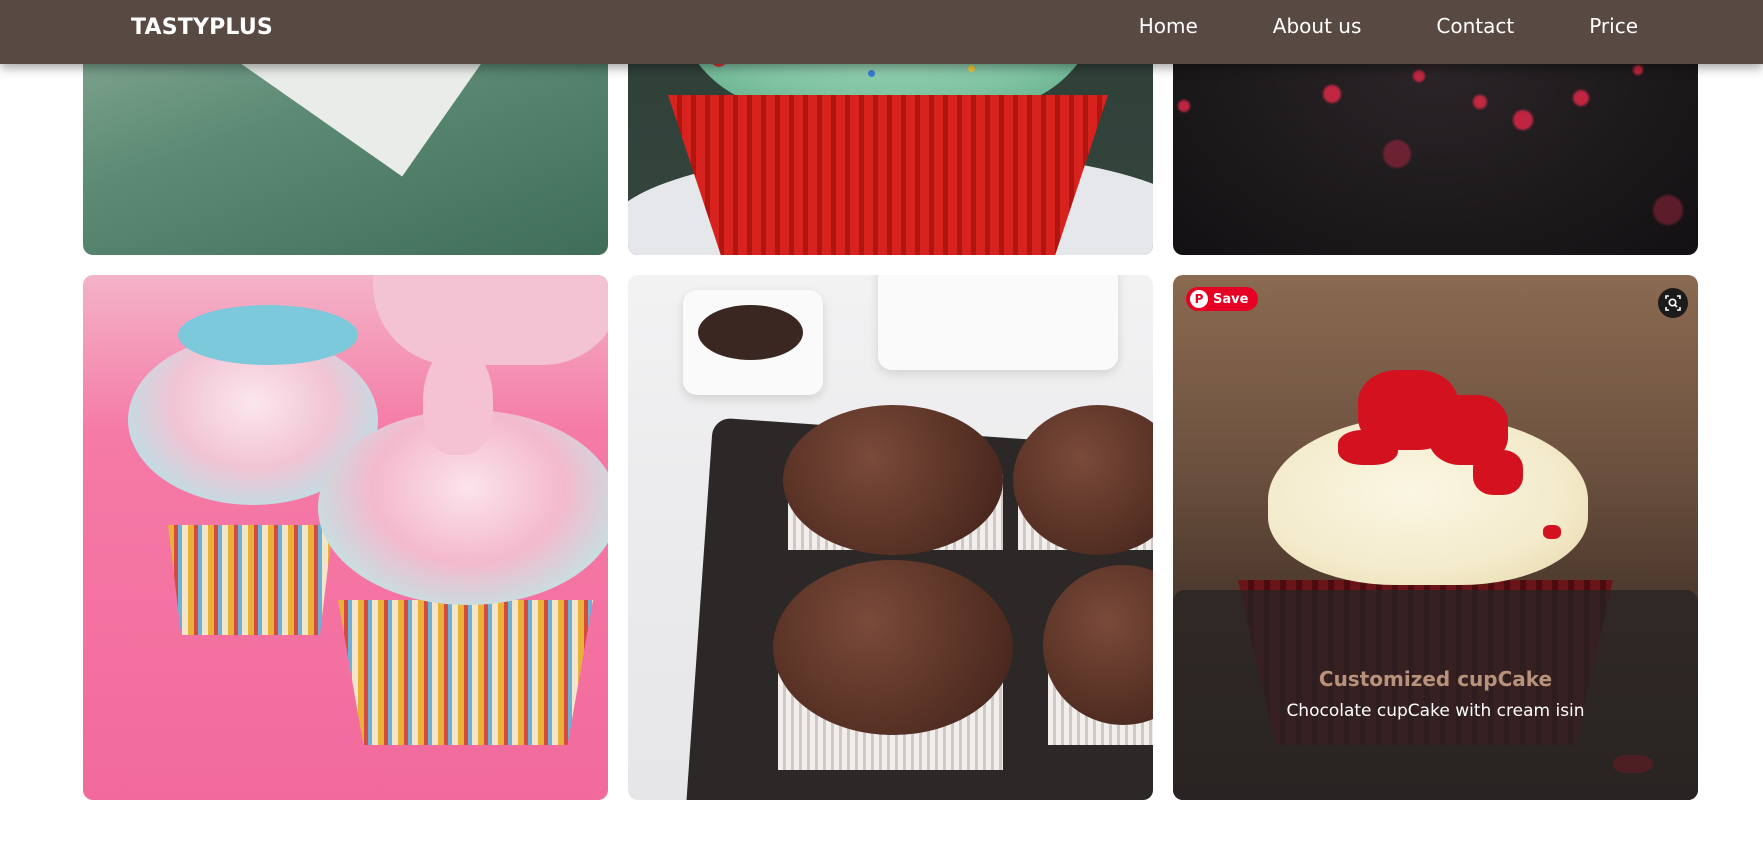  Describe the element at coordinates (1317, 26) in the screenshot. I see `nav-about-link: About us` at that location.